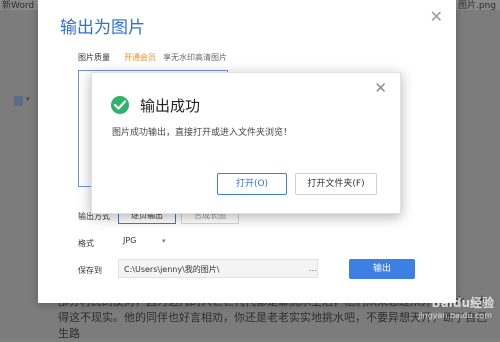 This screenshot has height=342, width=500. I want to click on vip-description: 享无水印高清图片, so click(195, 57).